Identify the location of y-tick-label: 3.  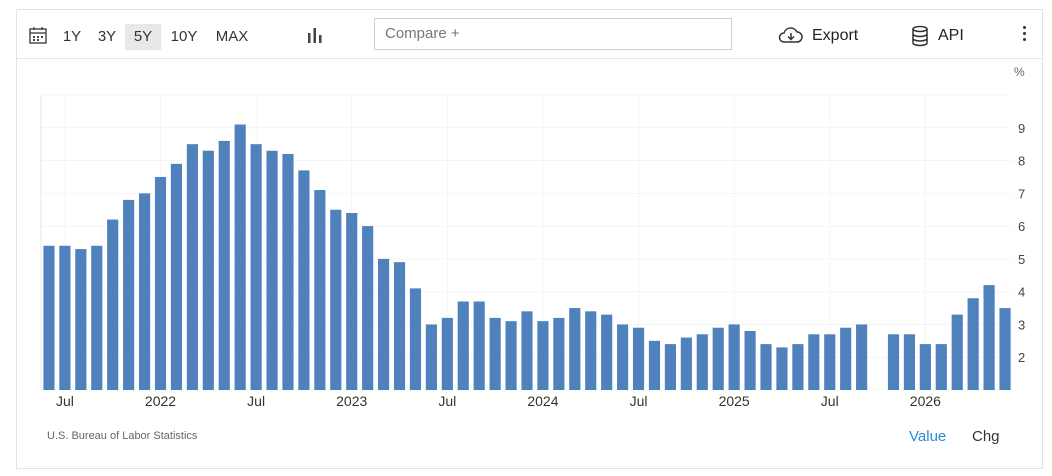
(1021, 324).